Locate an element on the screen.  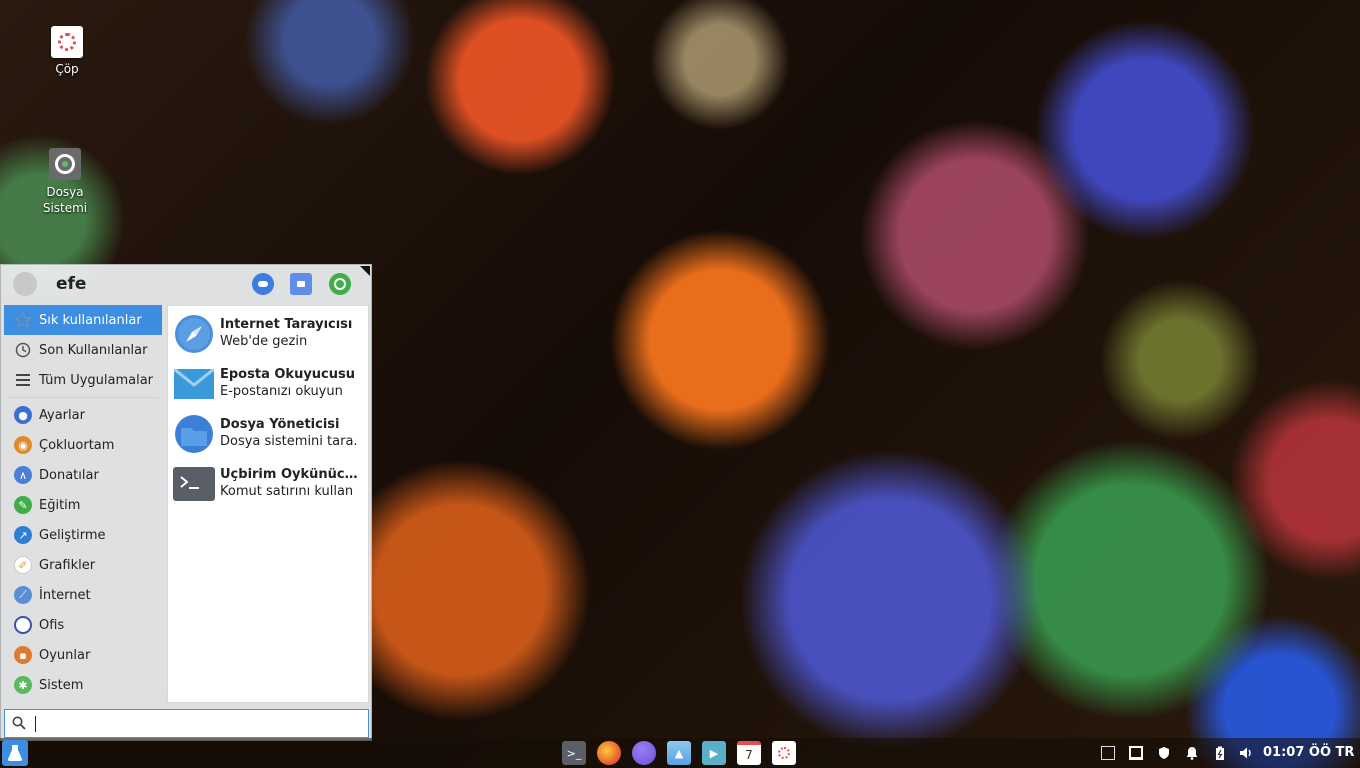
category-label: Son Kullanılanlar is located at coordinates (93, 350).